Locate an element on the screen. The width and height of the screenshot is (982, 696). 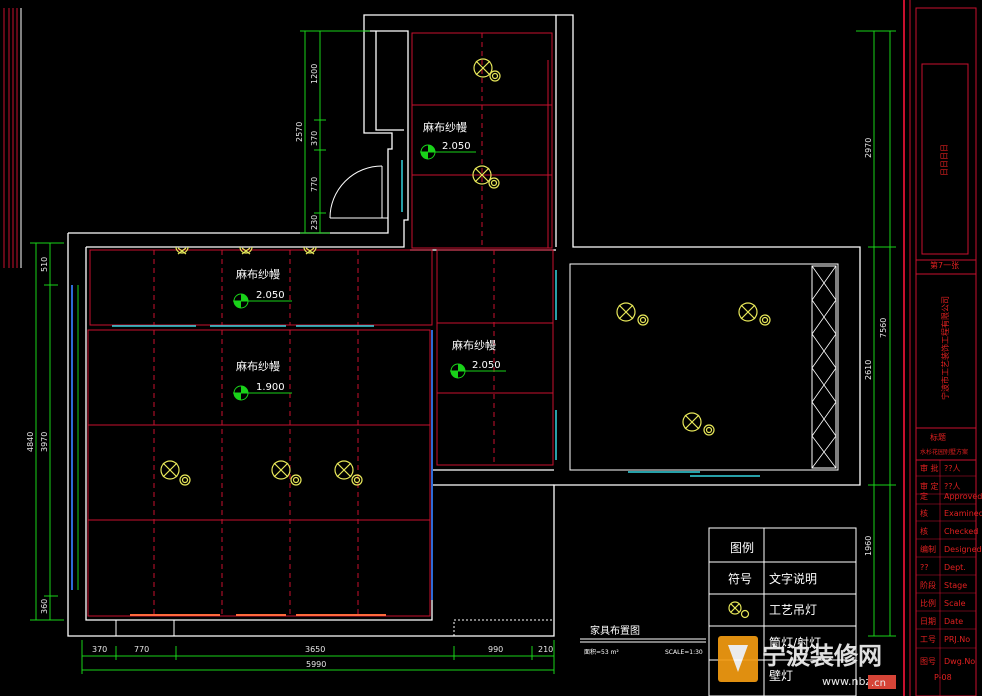
svg-text: 360 is located at coordinates (44, 606).